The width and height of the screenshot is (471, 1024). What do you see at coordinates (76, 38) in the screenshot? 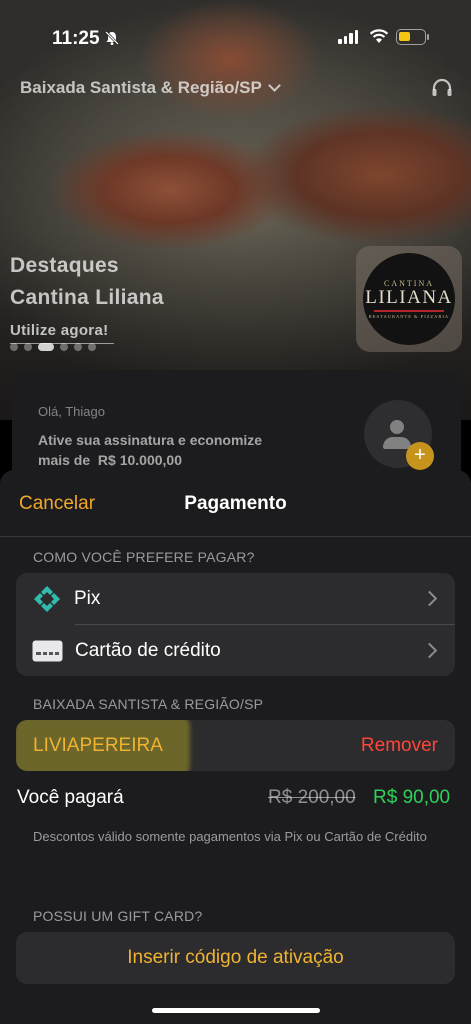
I see `status-time: 11:25` at bounding box center [76, 38].